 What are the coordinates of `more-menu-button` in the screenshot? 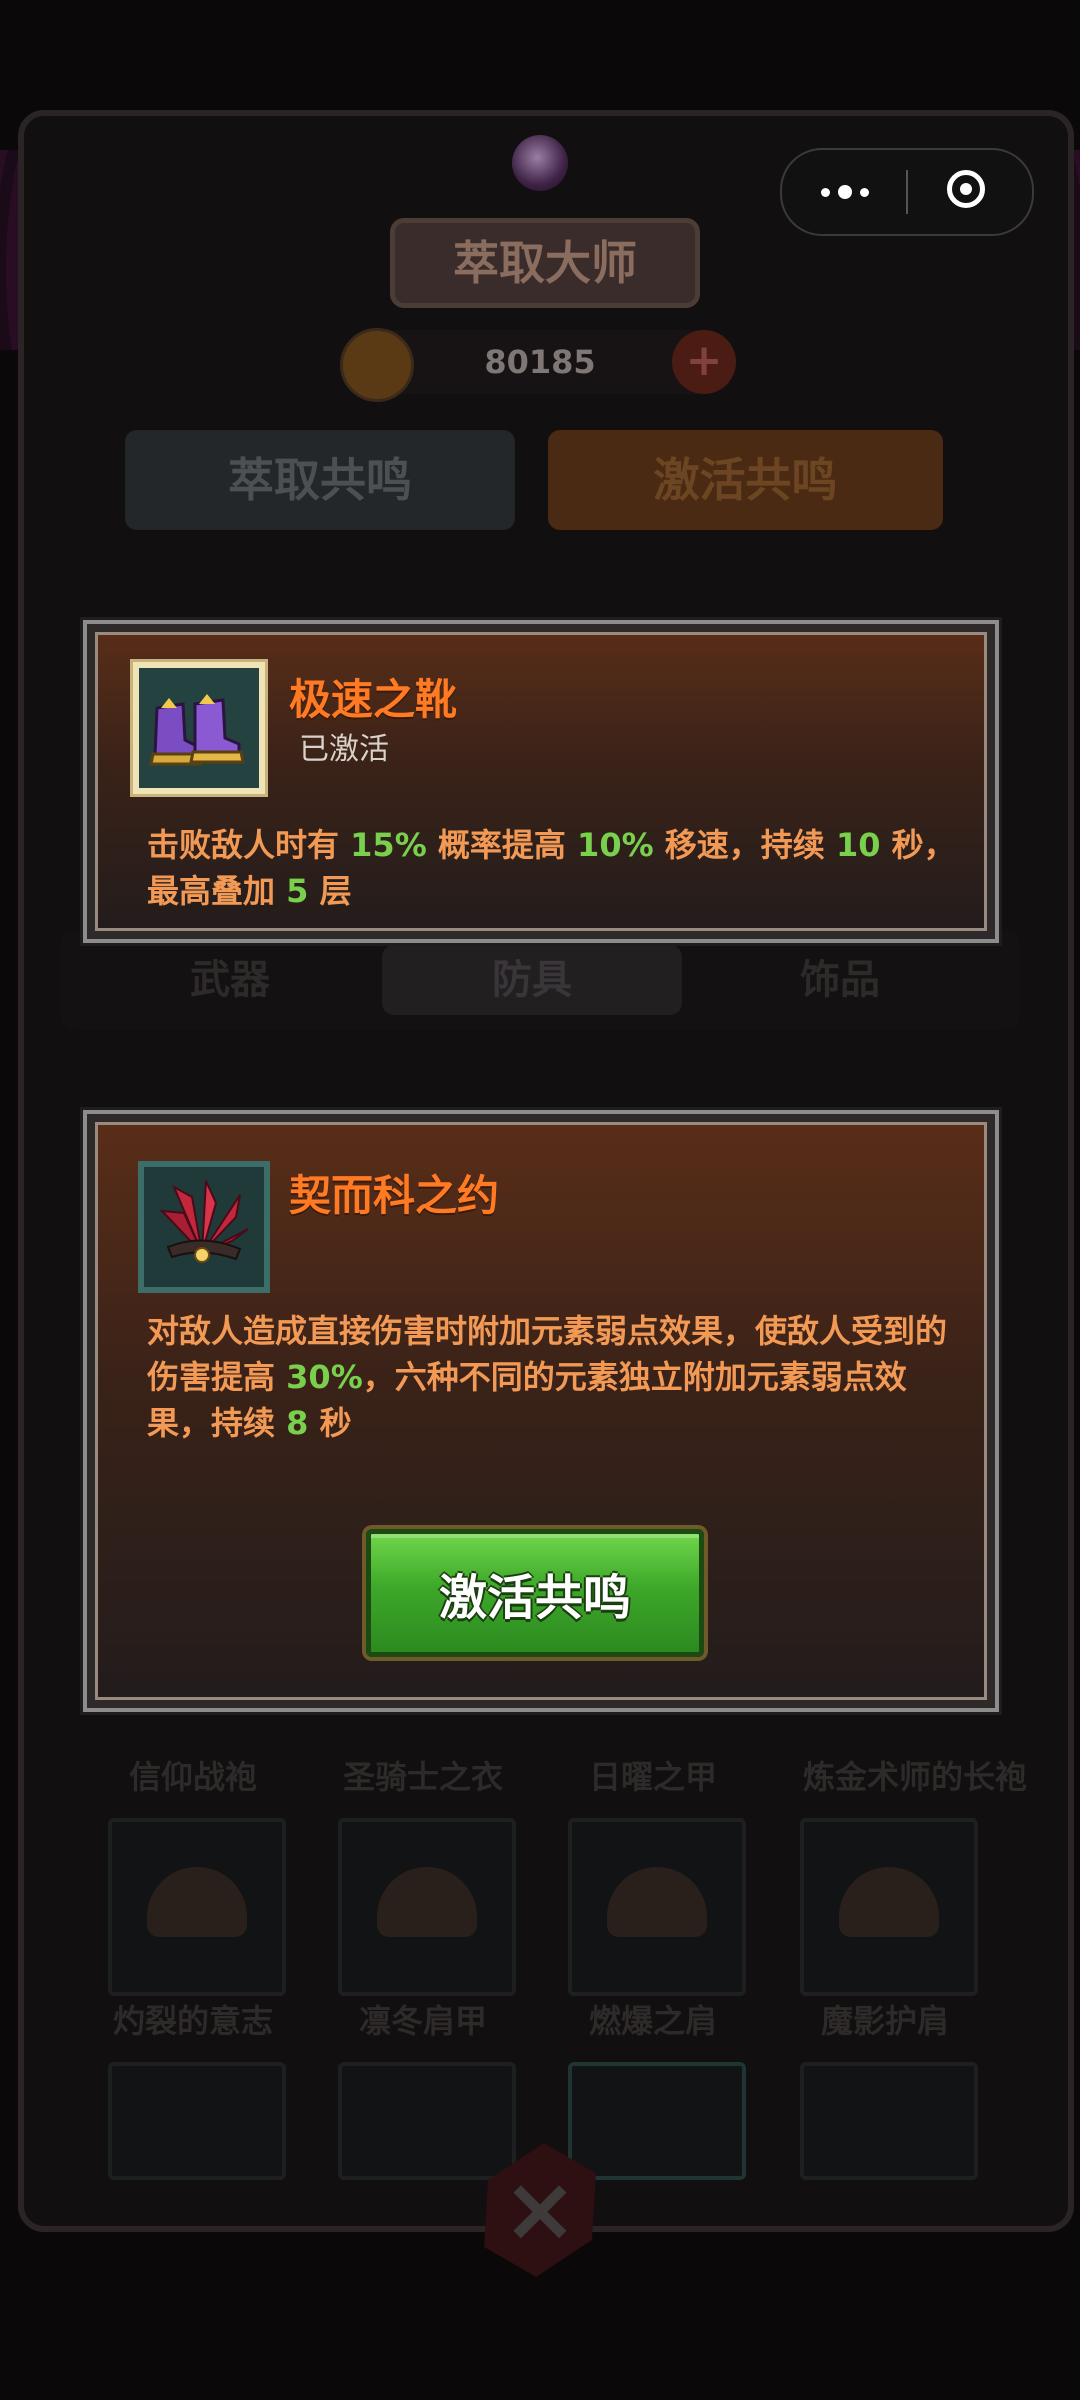 It's located at (844, 192).